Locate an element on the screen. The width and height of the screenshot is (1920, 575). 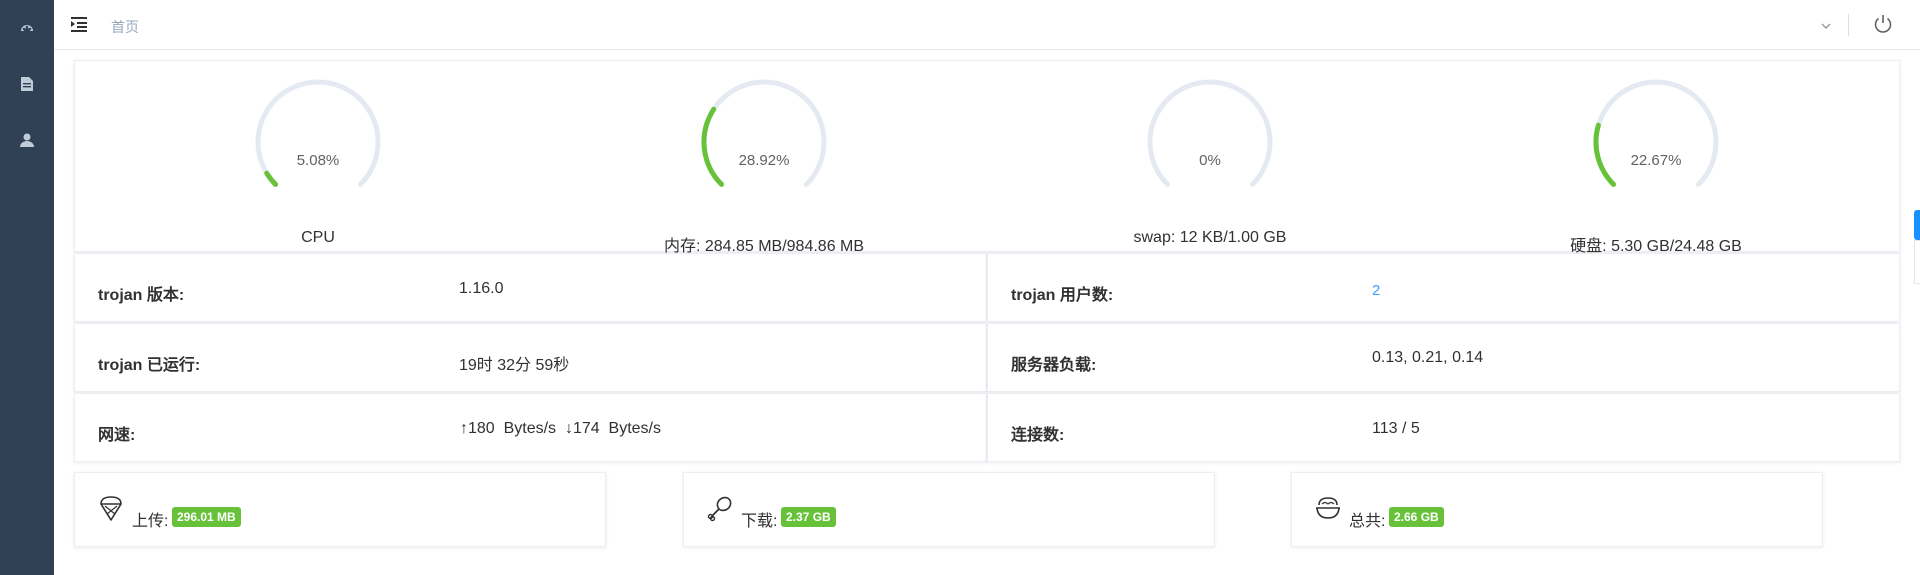
swap-gauge-ring is located at coordinates (1210, 133).